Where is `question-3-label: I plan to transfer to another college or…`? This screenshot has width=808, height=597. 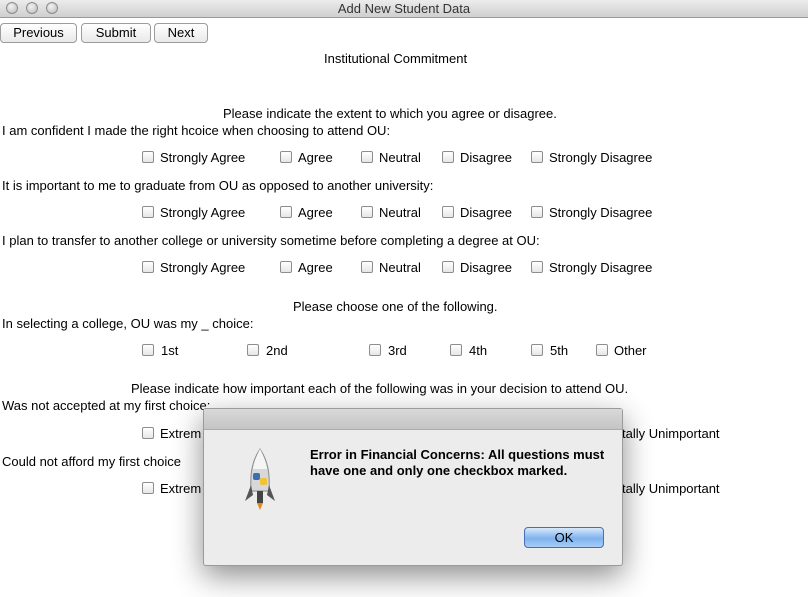
question-3-label: I plan to transfer to another college or… is located at coordinates (271, 240).